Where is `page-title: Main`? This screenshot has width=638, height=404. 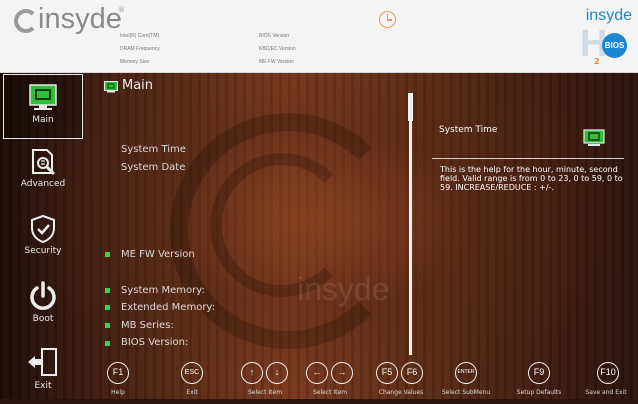
page-title: Main is located at coordinates (138, 85).